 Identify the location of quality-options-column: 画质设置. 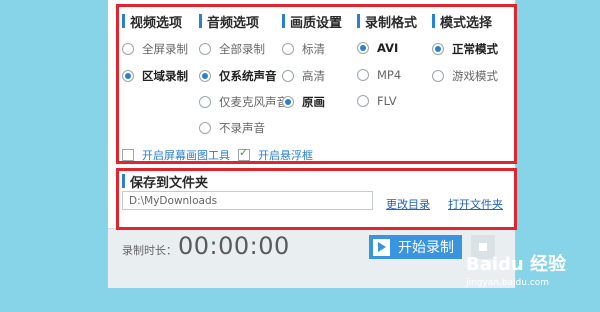
(312, 21).